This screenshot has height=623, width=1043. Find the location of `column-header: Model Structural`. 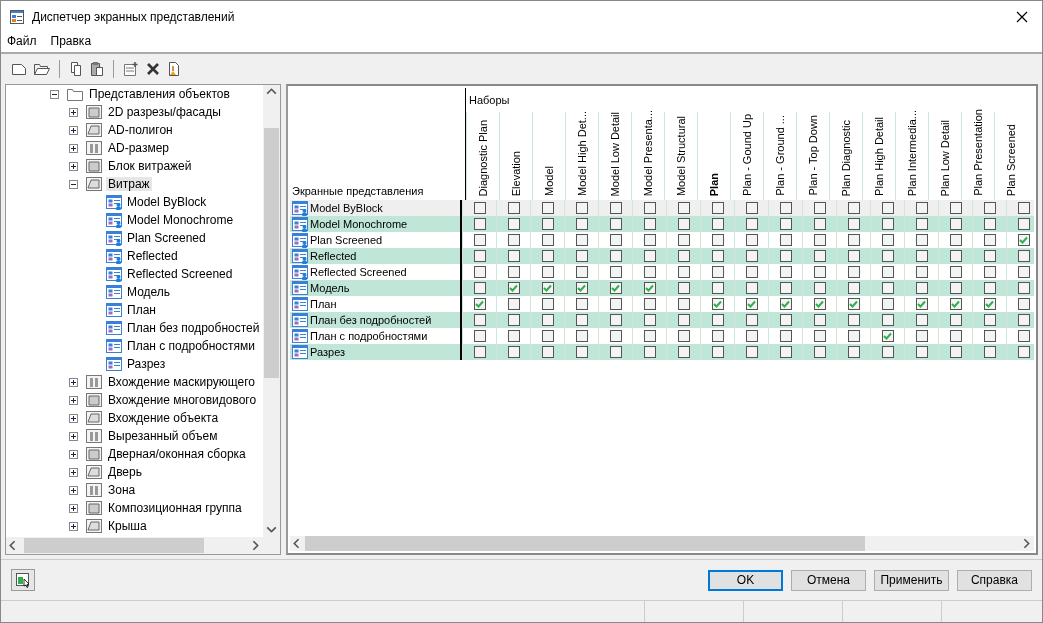

column-header: Model Structural is located at coordinates (681, 155).